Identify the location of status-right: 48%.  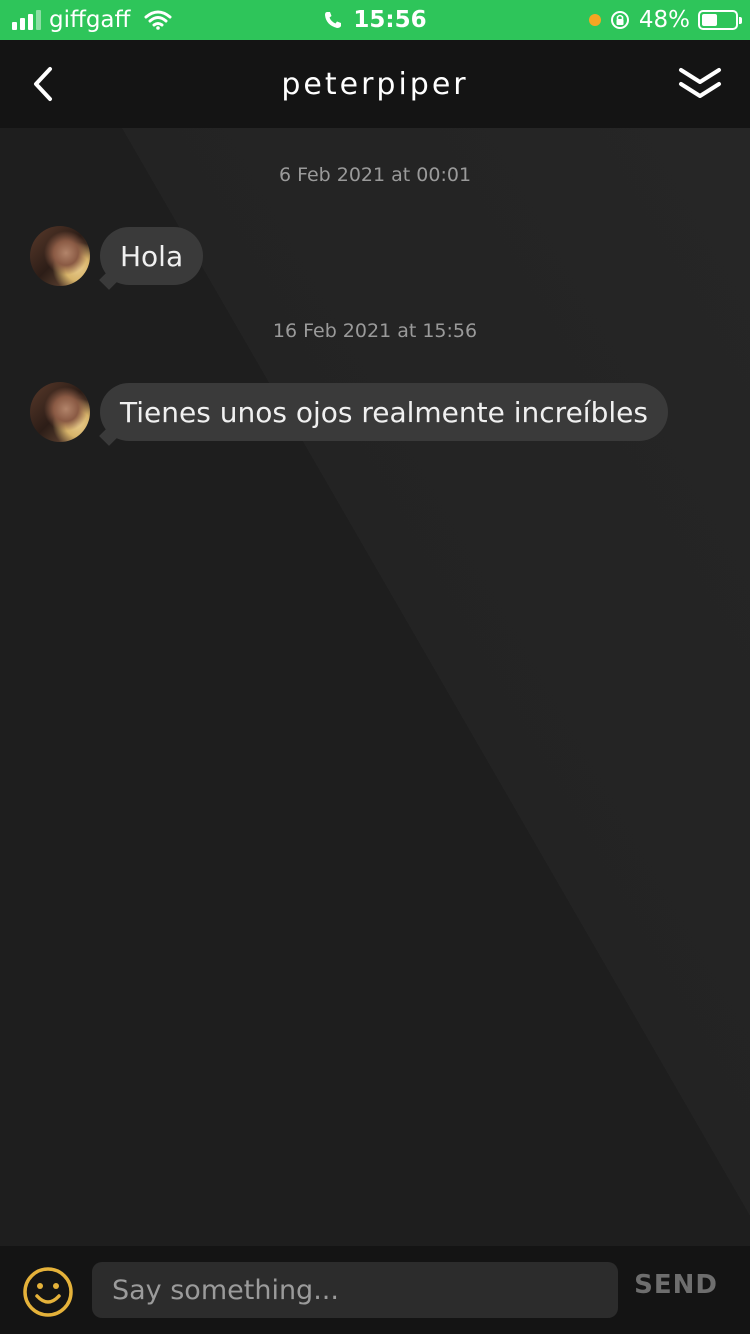
(665, 20).